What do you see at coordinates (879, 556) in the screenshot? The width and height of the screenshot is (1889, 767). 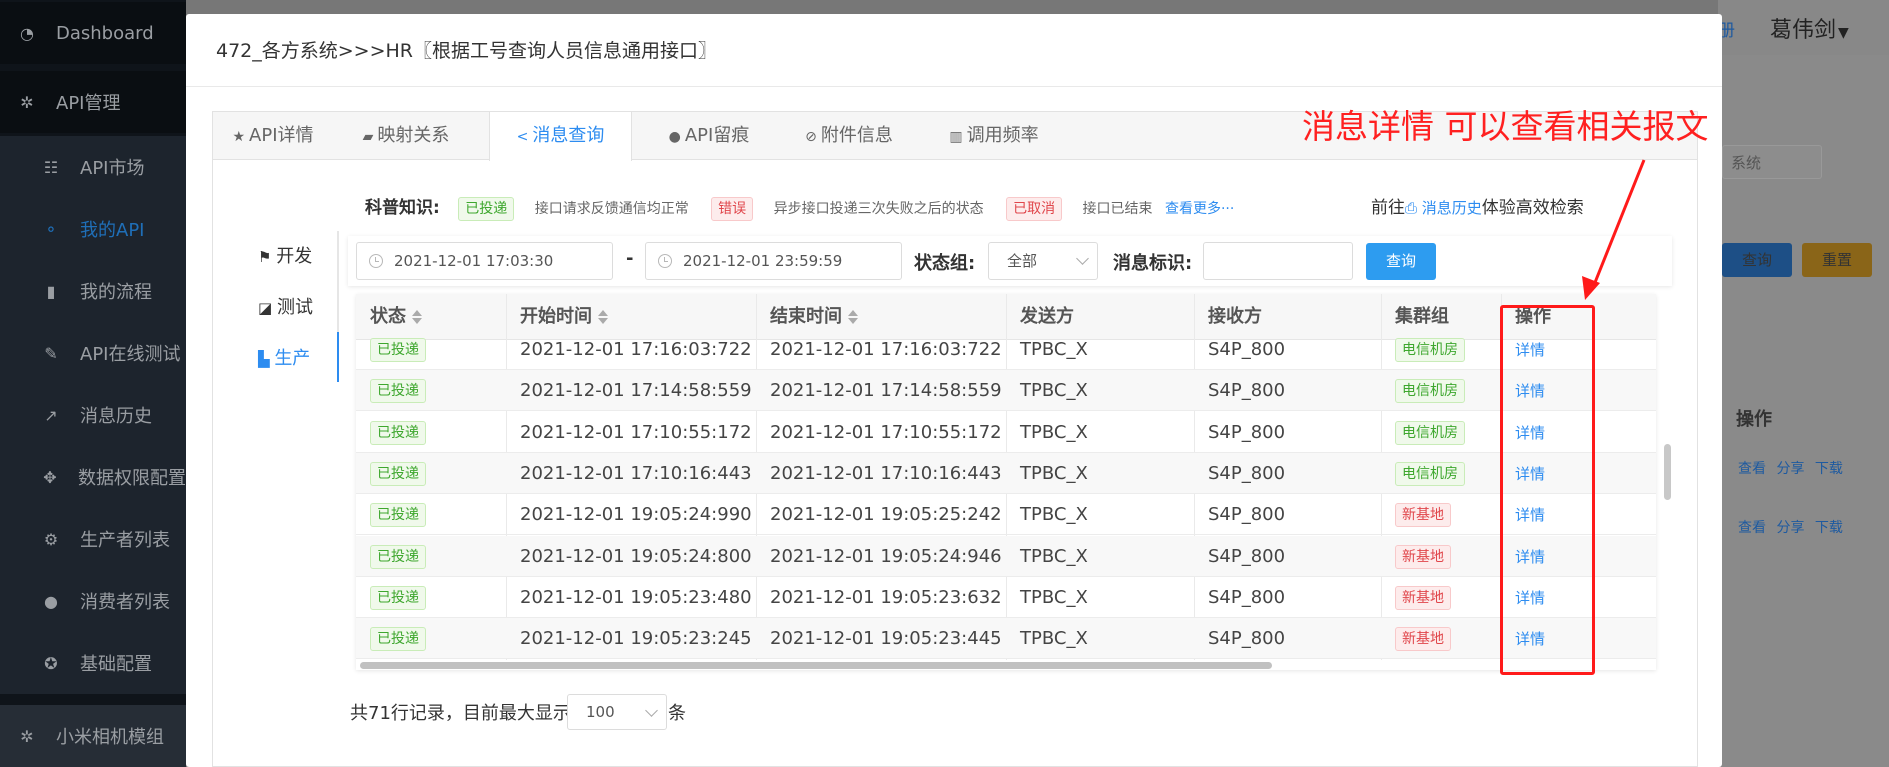 I see `end-time-cell: 2021-12-01 19:05:24:946` at bounding box center [879, 556].